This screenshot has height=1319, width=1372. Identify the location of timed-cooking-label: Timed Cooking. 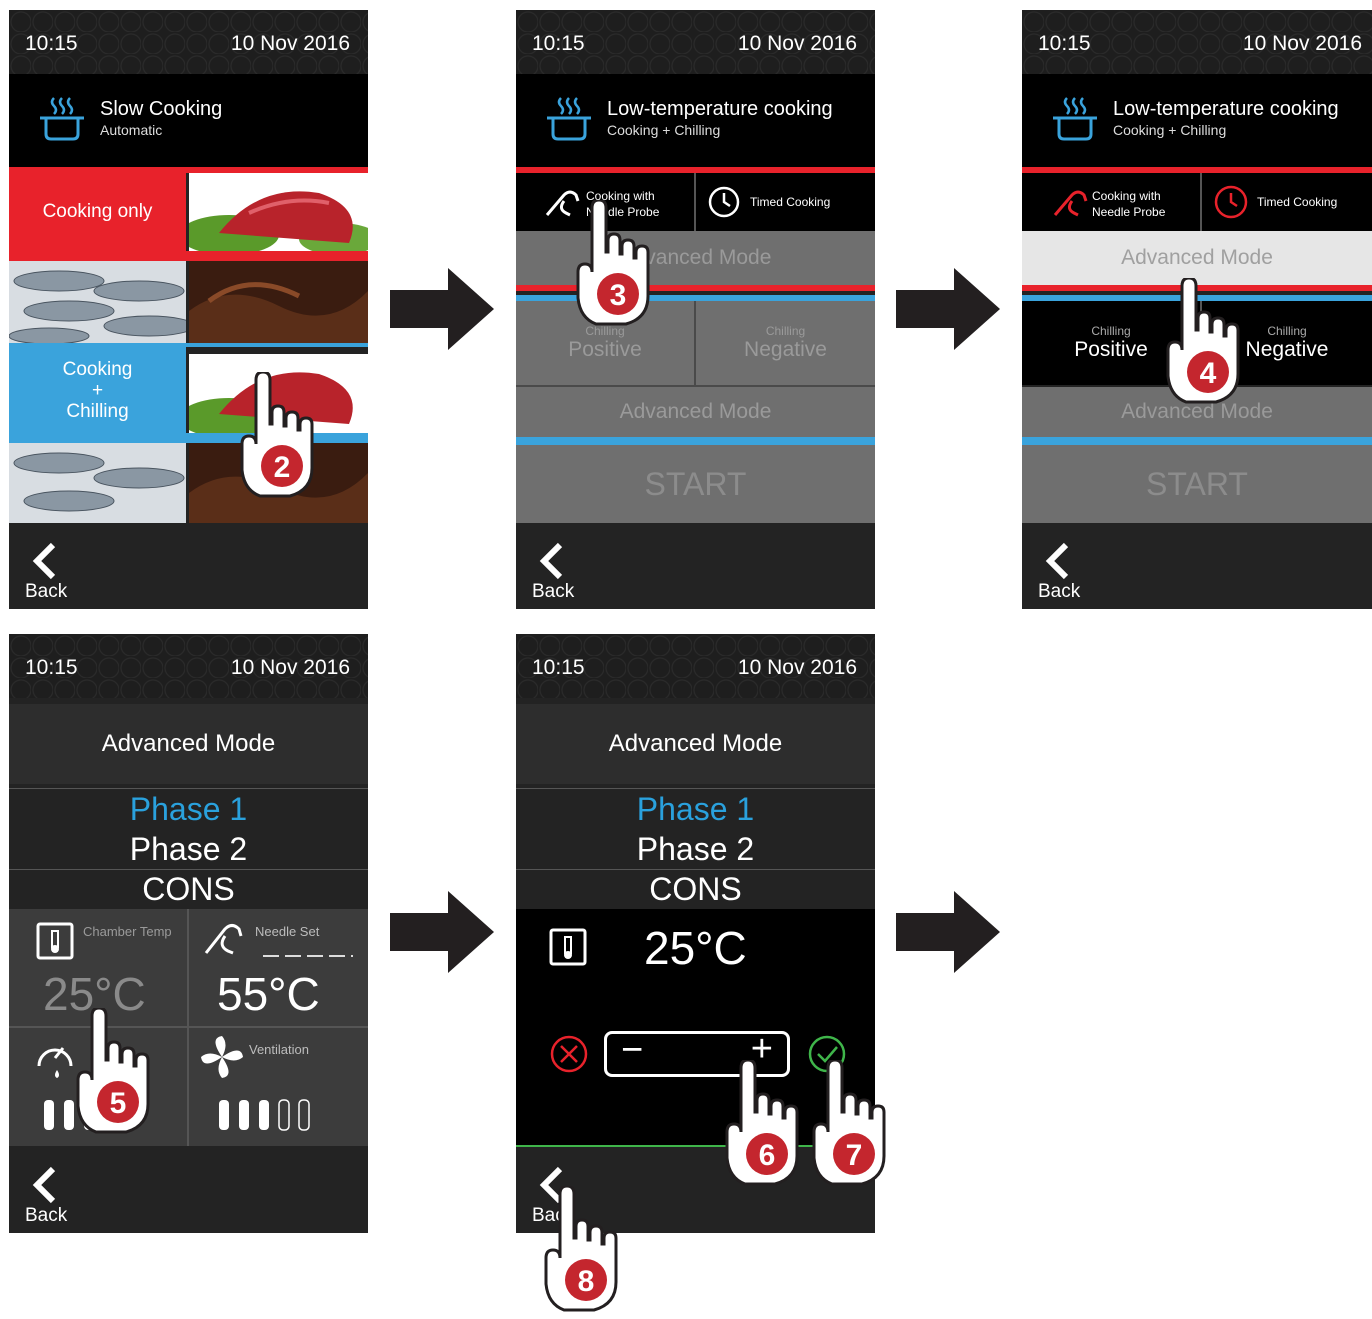
(790, 202).